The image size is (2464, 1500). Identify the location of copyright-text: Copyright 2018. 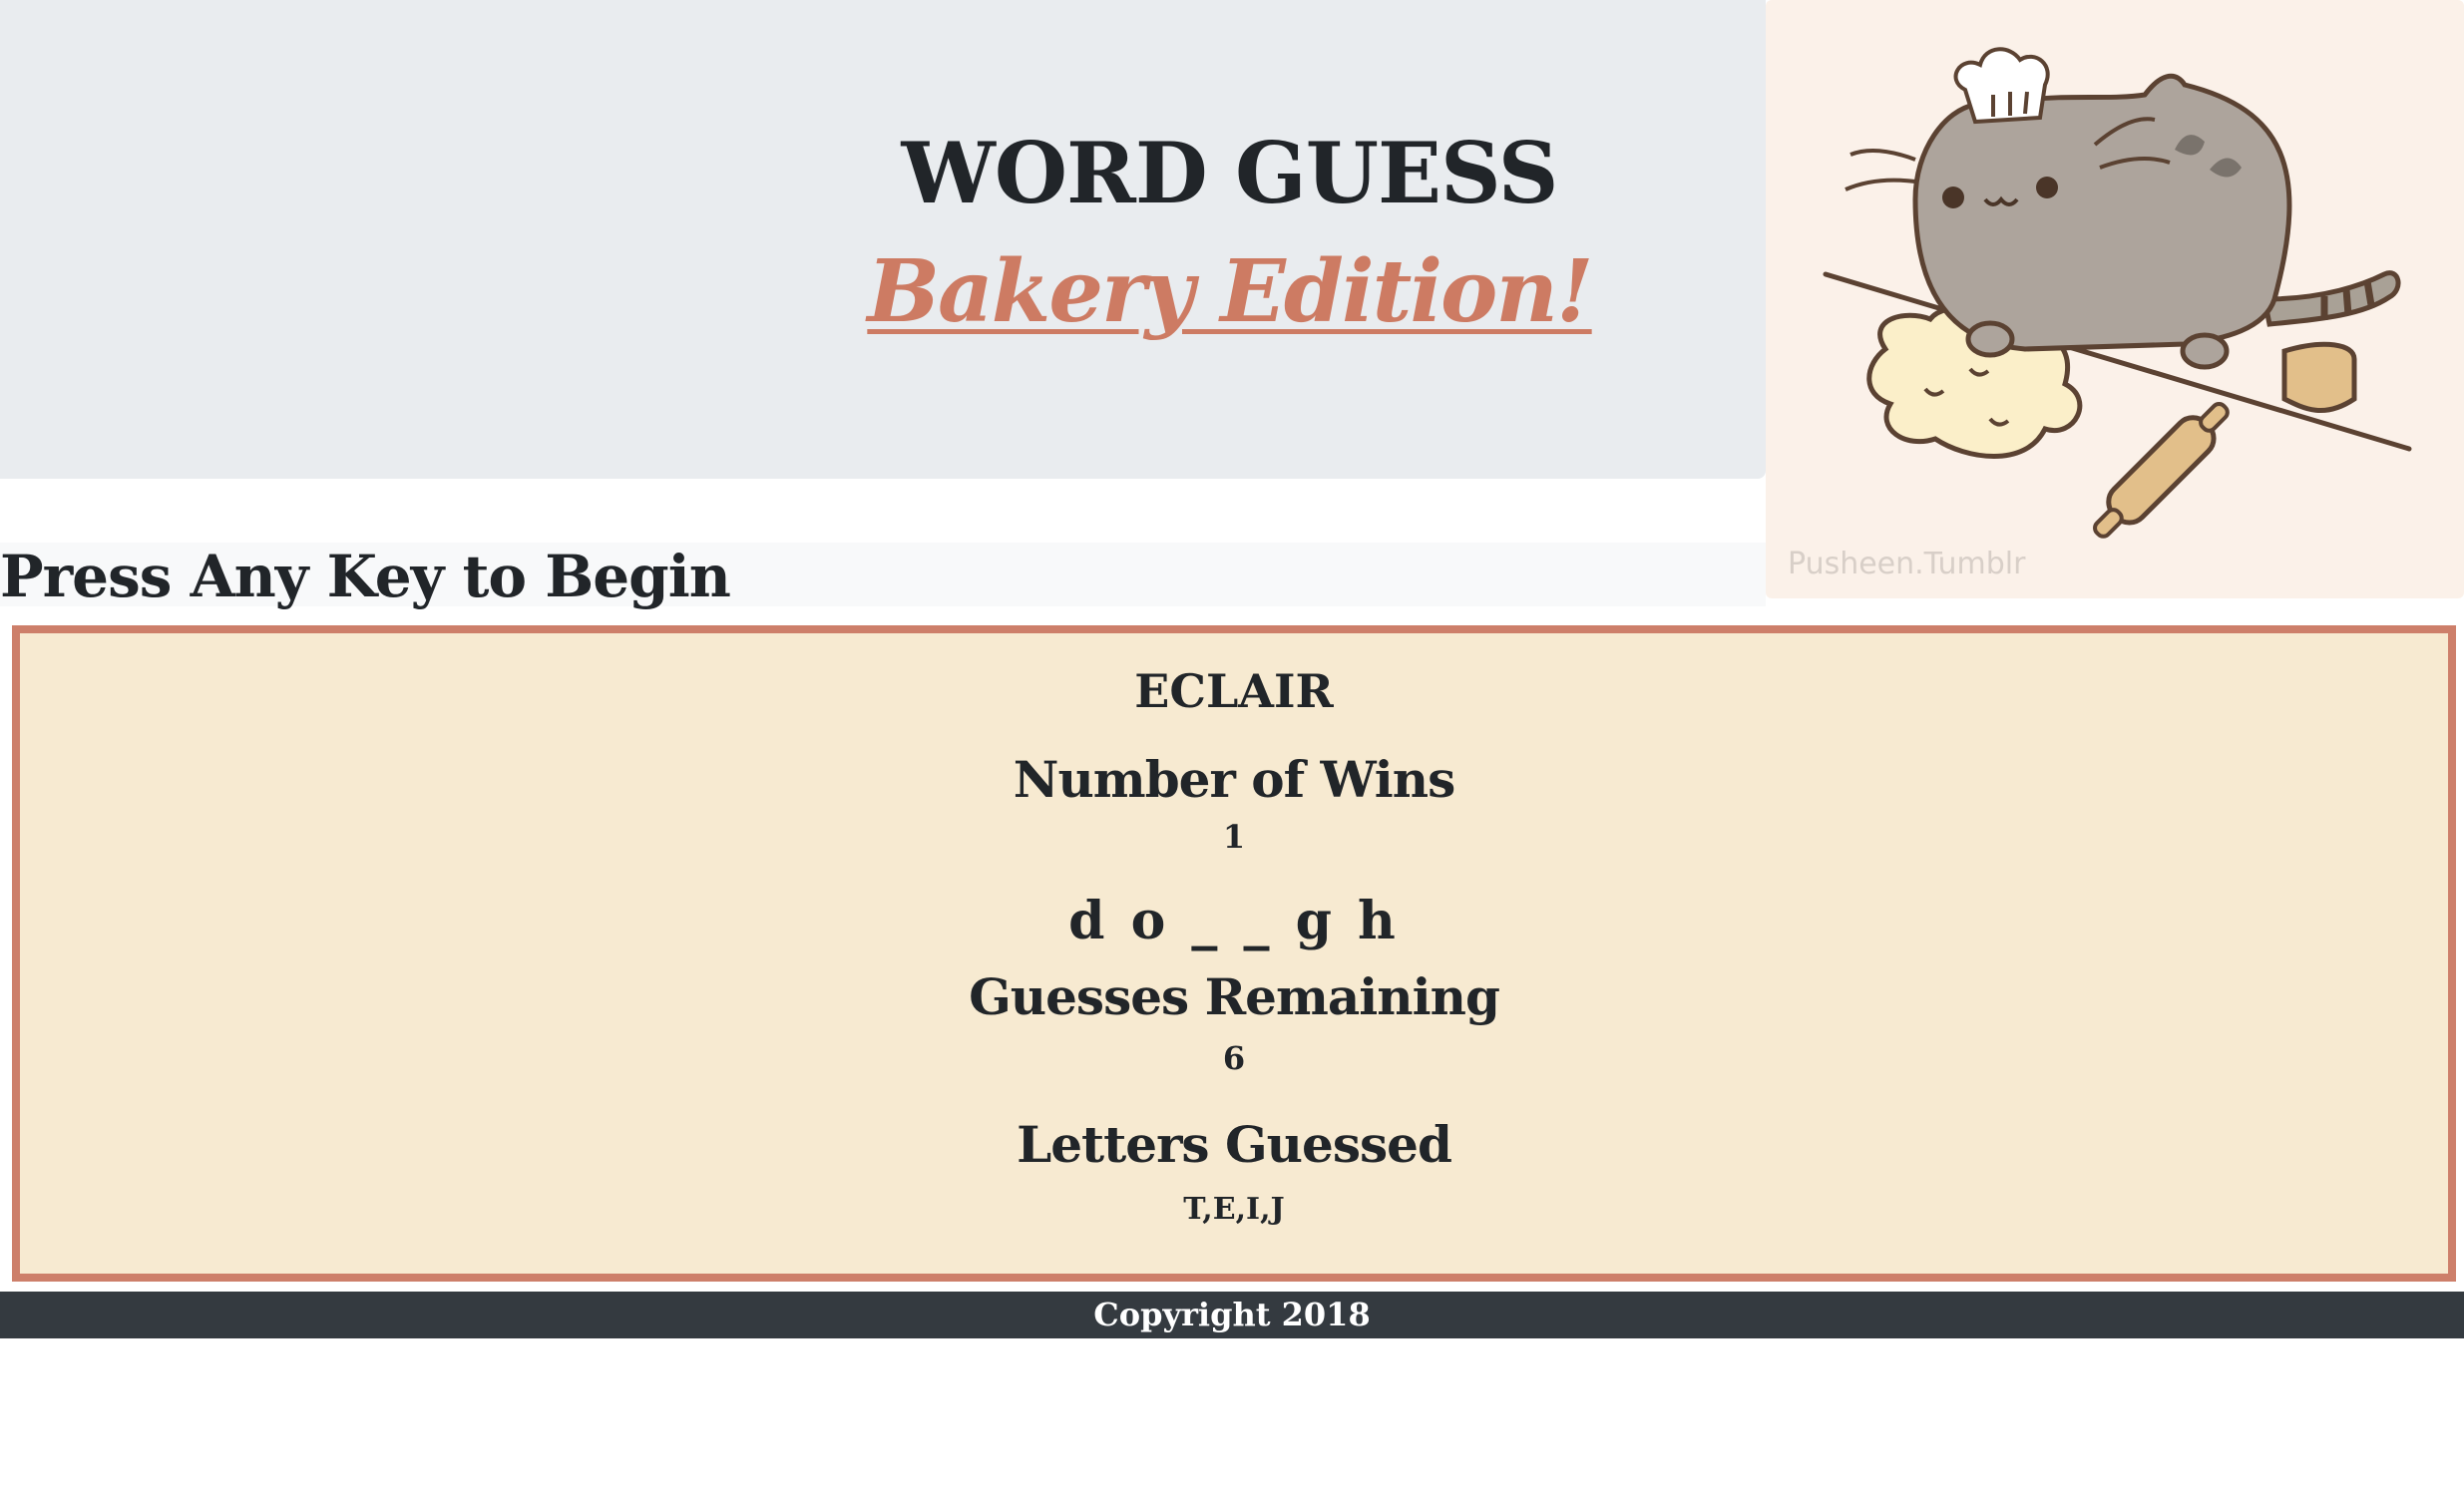
(1232, 1314).